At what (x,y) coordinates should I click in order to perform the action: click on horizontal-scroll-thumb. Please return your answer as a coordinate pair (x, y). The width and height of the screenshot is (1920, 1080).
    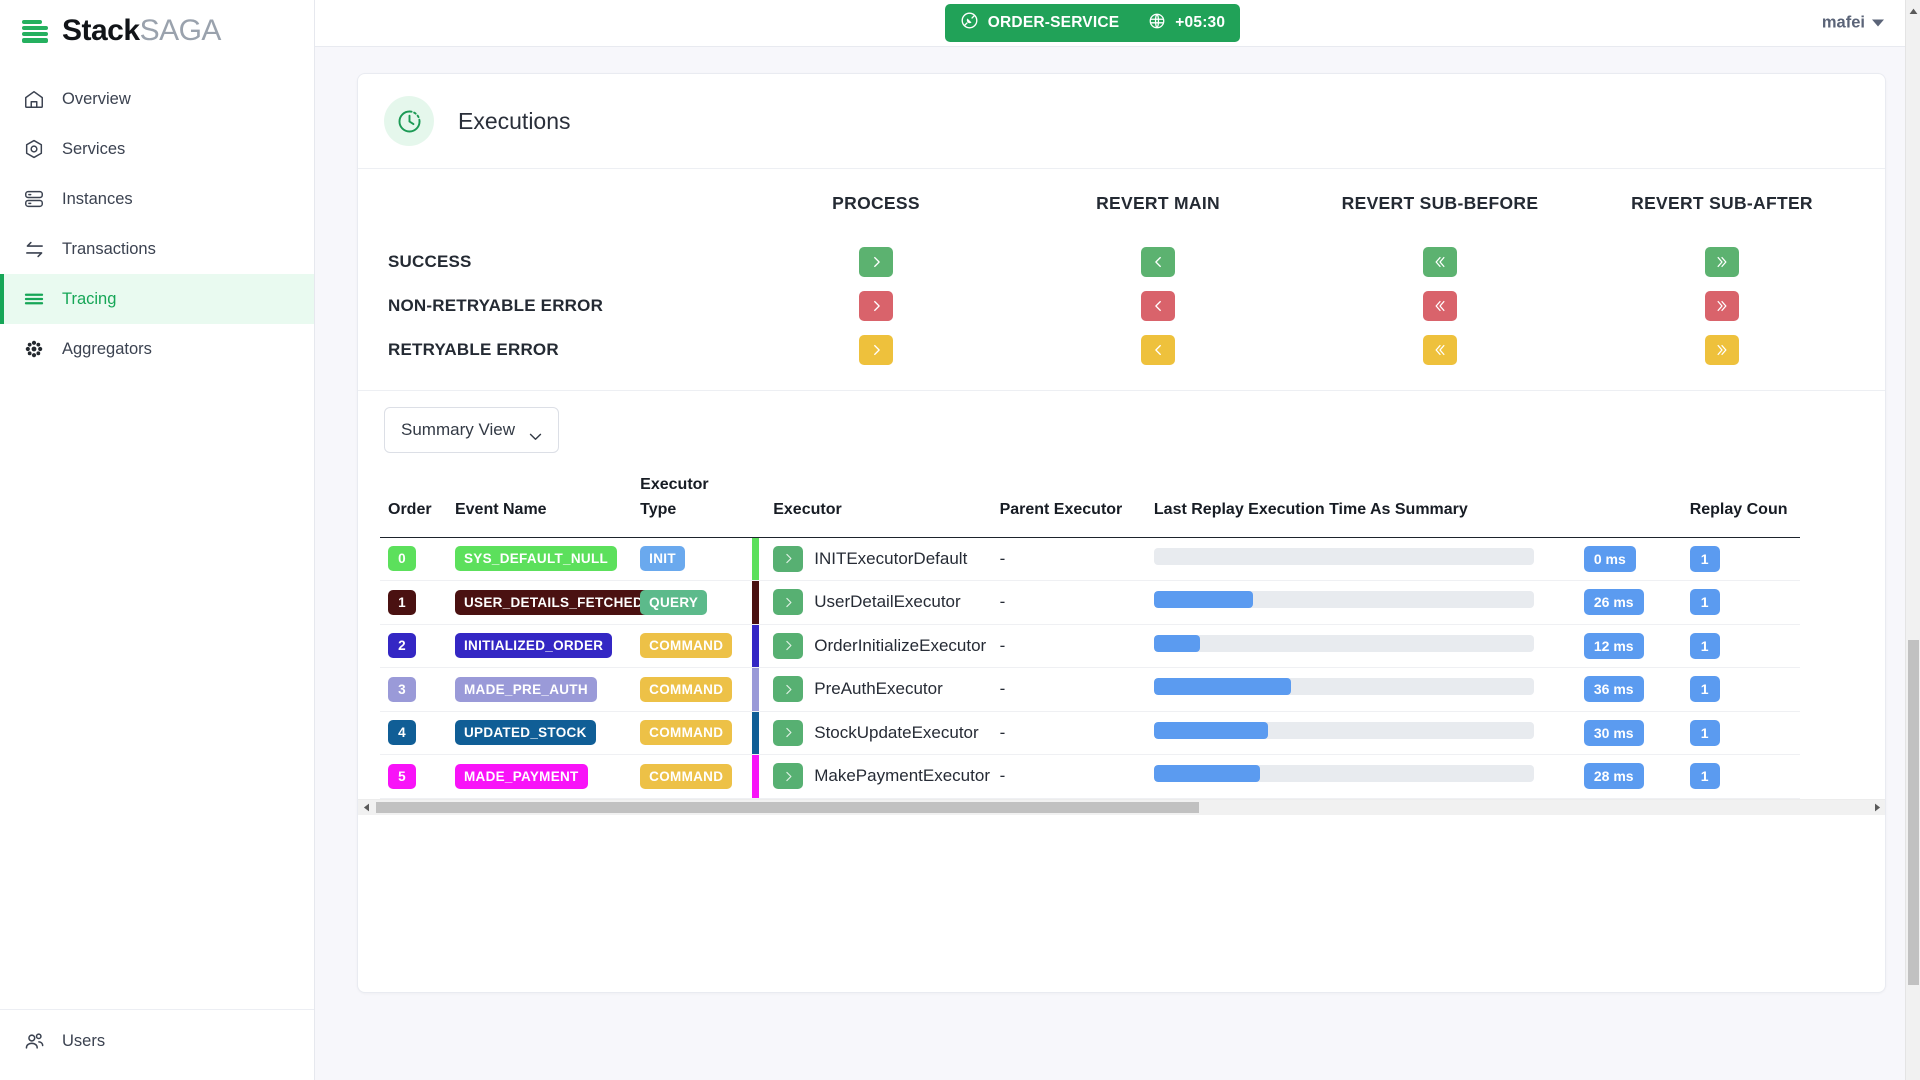
    Looking at the image, I should click on (787, 807).